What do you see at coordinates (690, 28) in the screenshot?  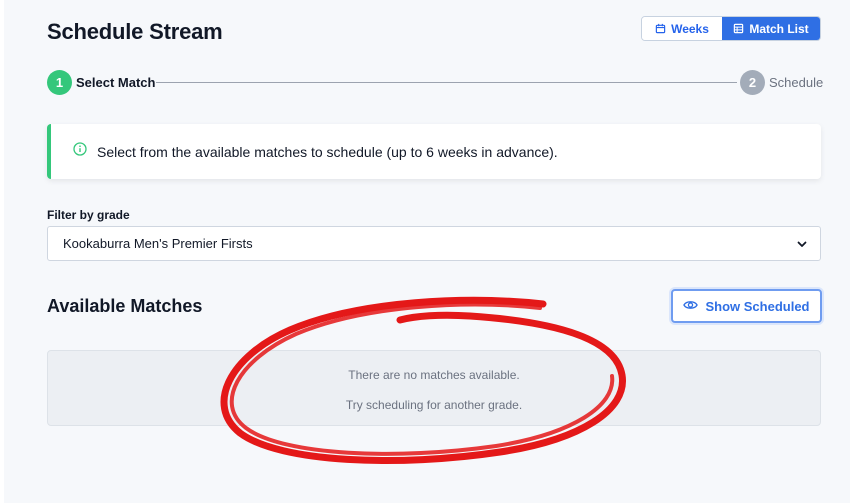 I see `weeks-view-label: Weeks` at bounding box center [690, 28].